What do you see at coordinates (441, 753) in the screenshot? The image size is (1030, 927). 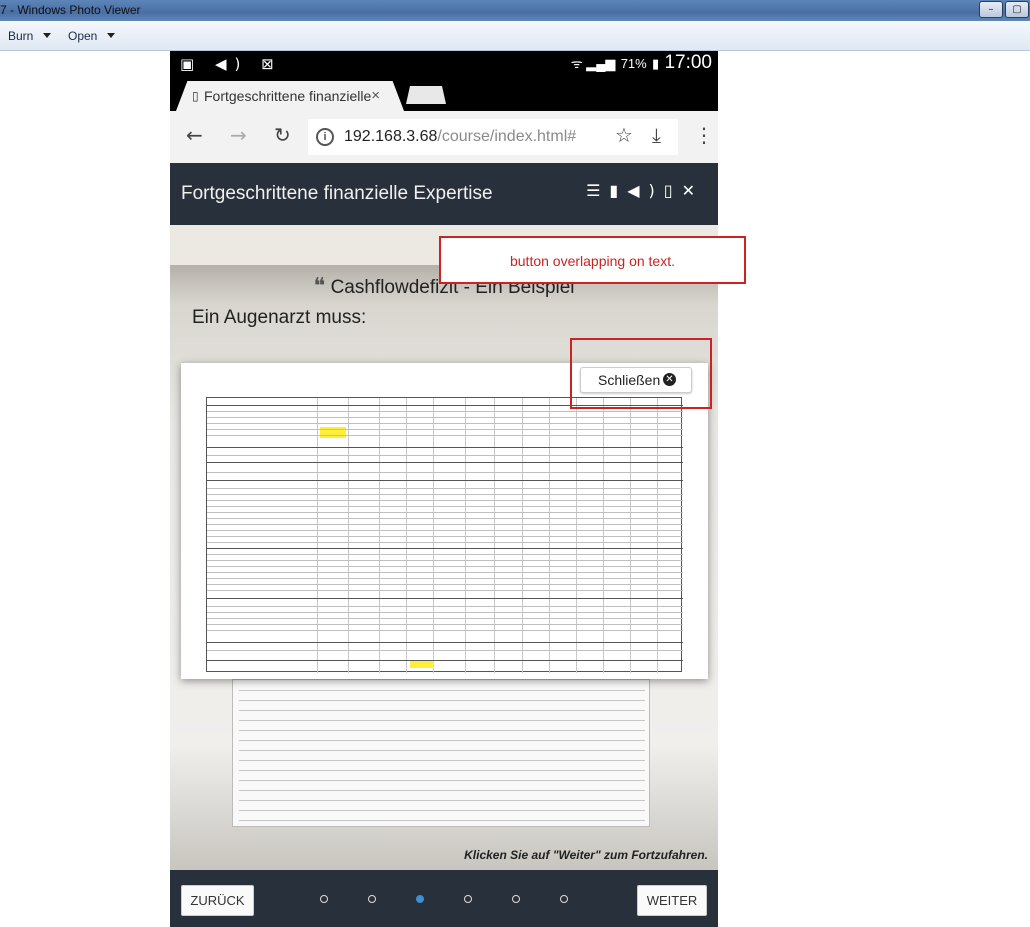 I see `background-spreadsheet-image` at bounding box center [441, 753].